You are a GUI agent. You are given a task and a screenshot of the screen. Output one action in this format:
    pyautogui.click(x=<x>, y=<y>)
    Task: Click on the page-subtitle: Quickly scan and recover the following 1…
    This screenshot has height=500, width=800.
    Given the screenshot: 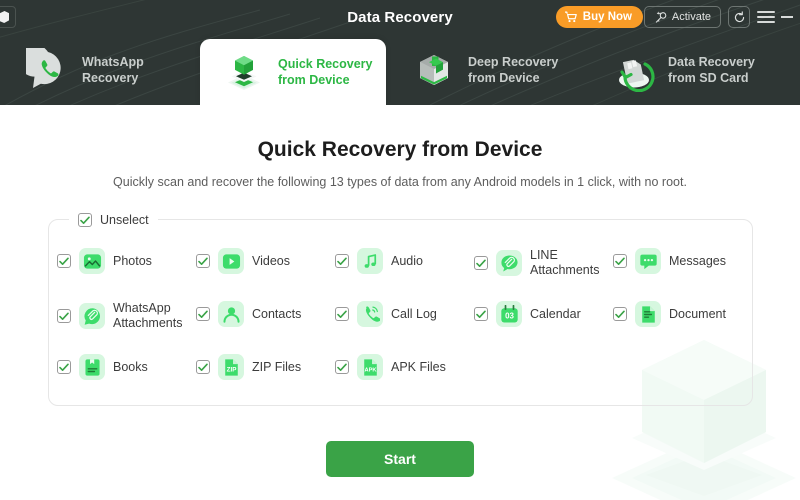 What is the action you would take?
    pyautogui.click(x=400, y=182)
    